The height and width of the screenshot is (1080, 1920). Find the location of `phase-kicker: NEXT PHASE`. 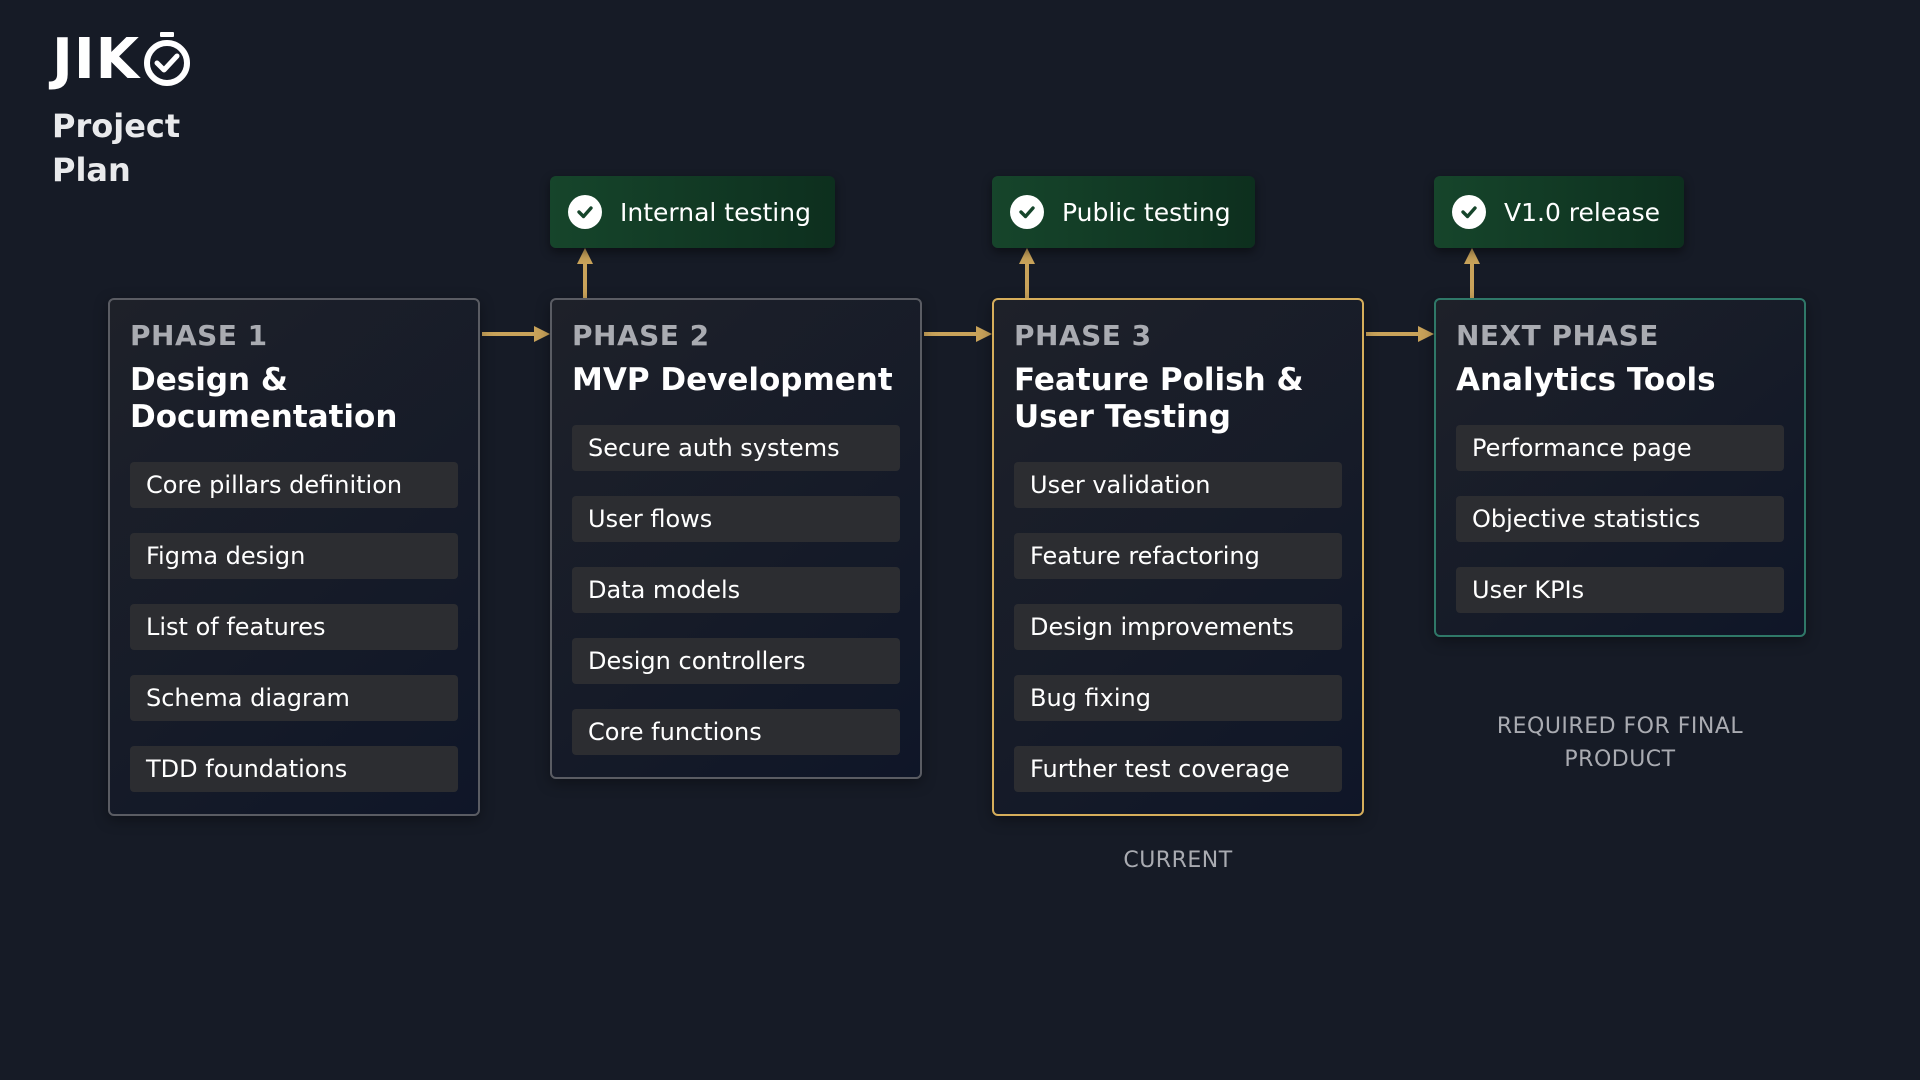

phase-kicker: NEXT PHASE is located at coordinates (1557, 335).